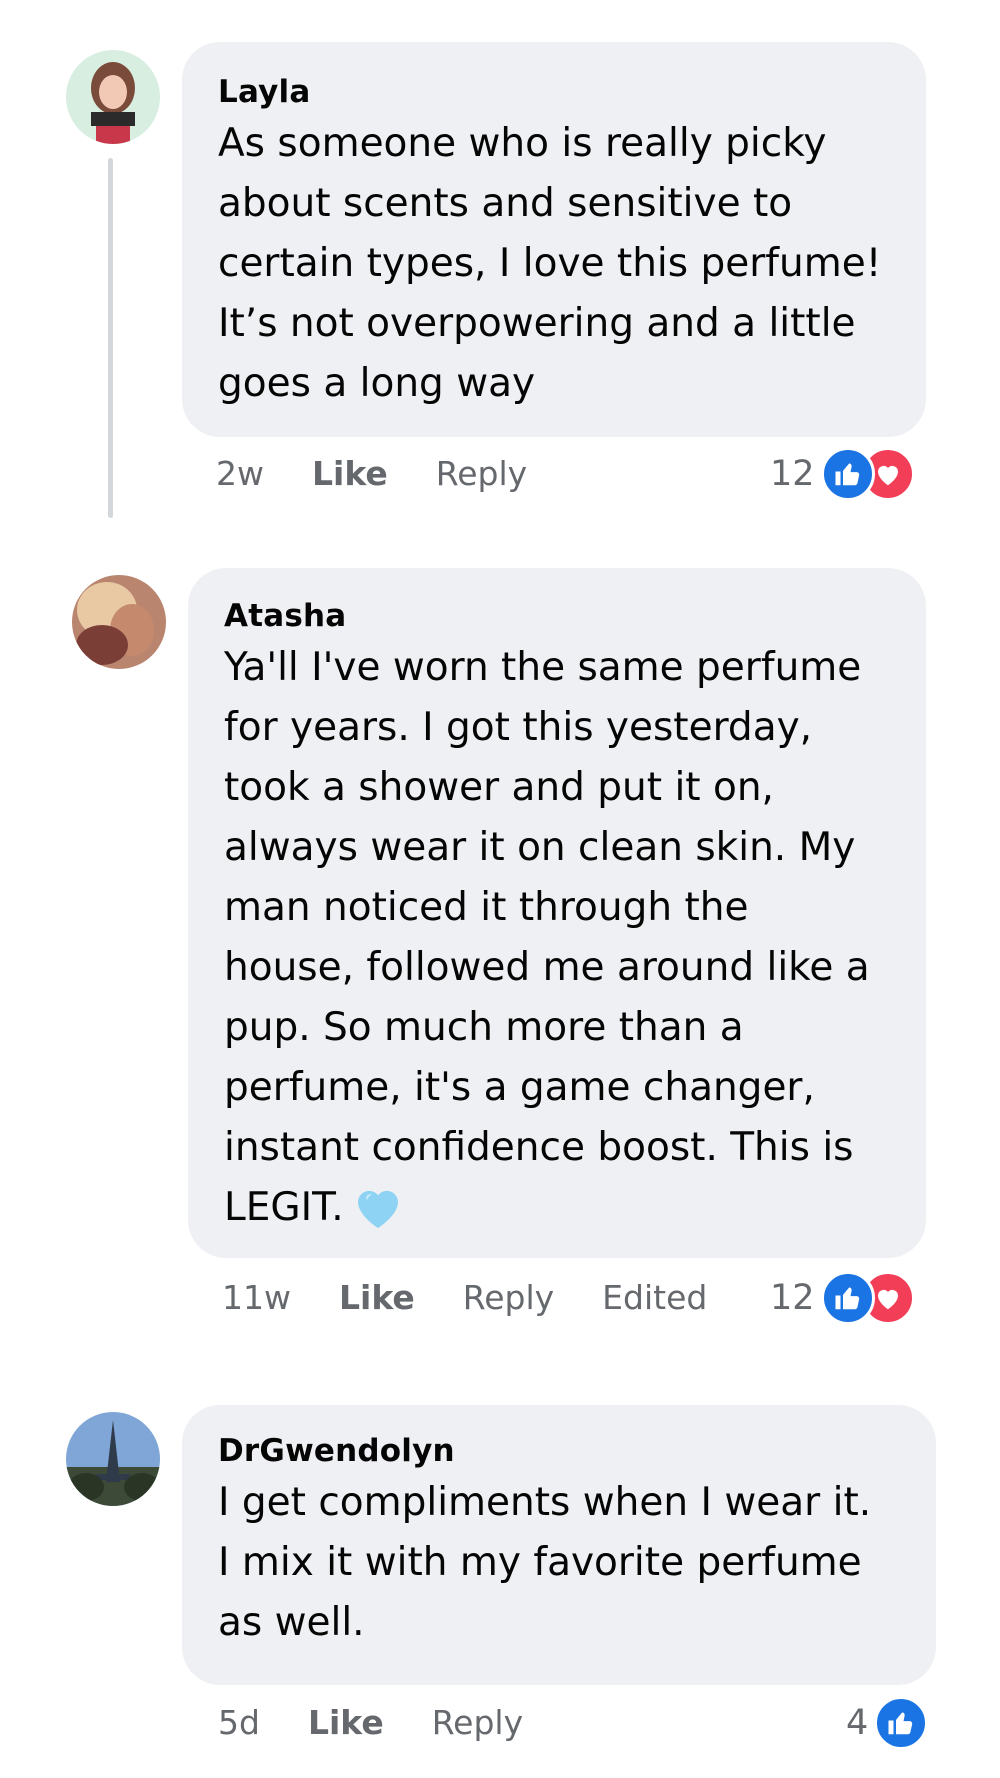 The height and width of the screenshot is (1778, 1000). What do you see at coordinates (239, 1722) in the screenshot?
I see `comment-timestamp: 5d` at bounding box center [239, 1722].